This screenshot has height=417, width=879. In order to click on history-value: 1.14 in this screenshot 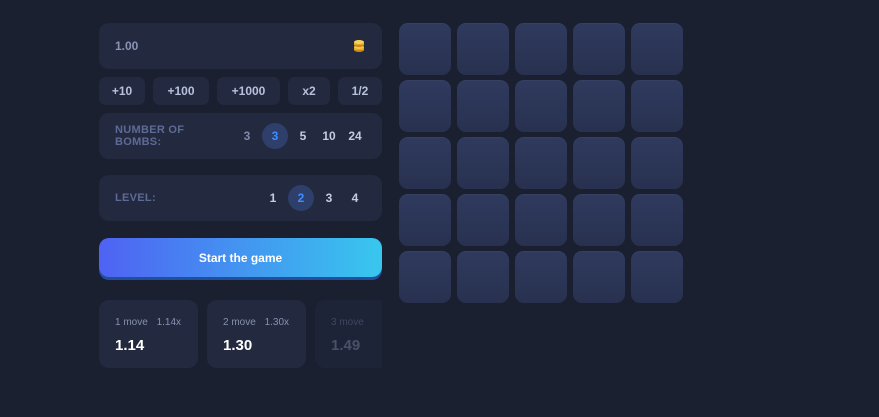, I will do `click(130, 345)`.